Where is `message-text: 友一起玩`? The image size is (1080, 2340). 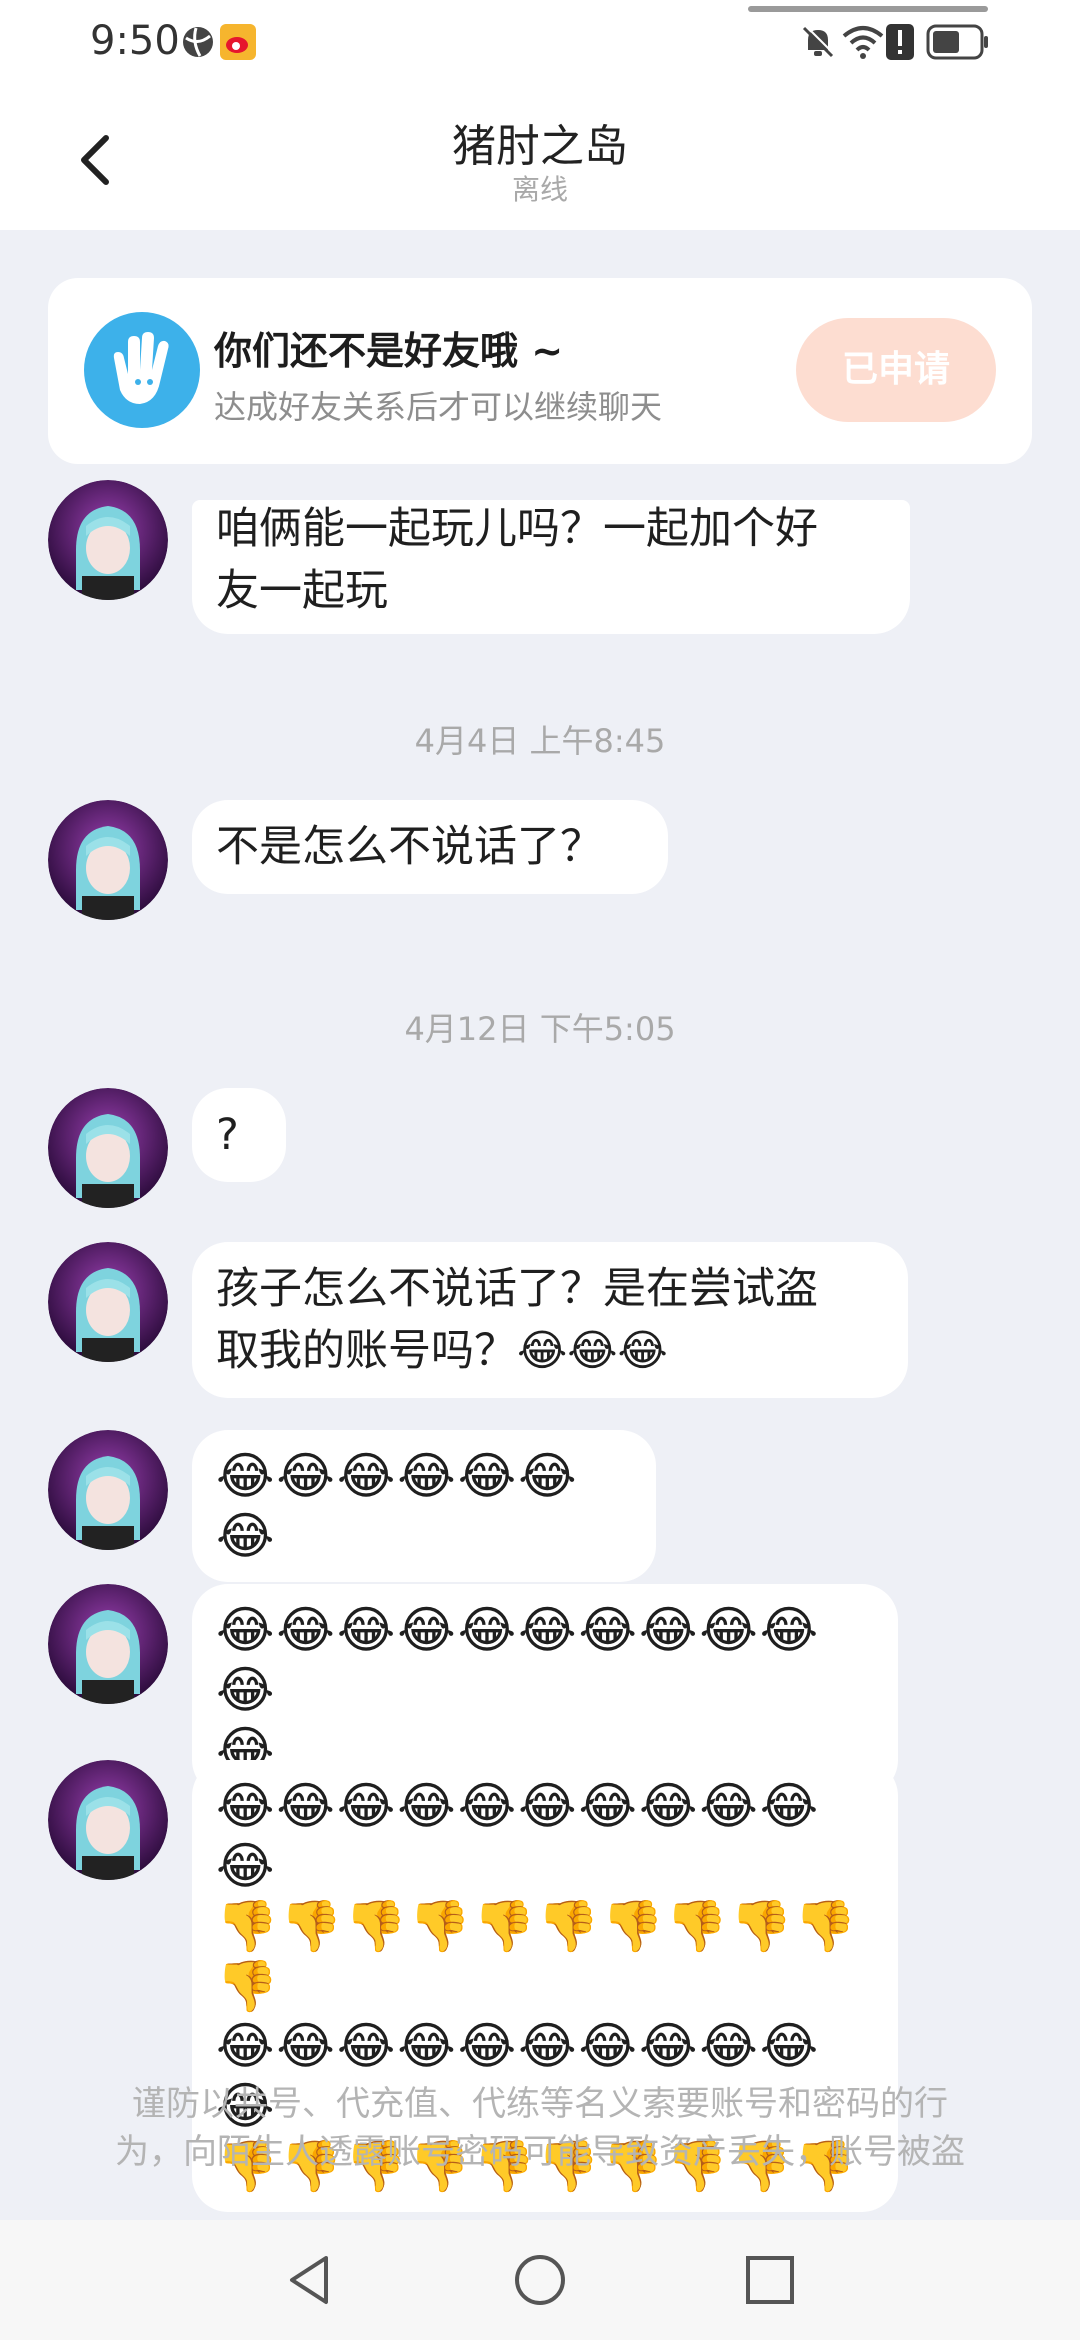 message-text: 友一起玩 is located at coordinates (302, 591).